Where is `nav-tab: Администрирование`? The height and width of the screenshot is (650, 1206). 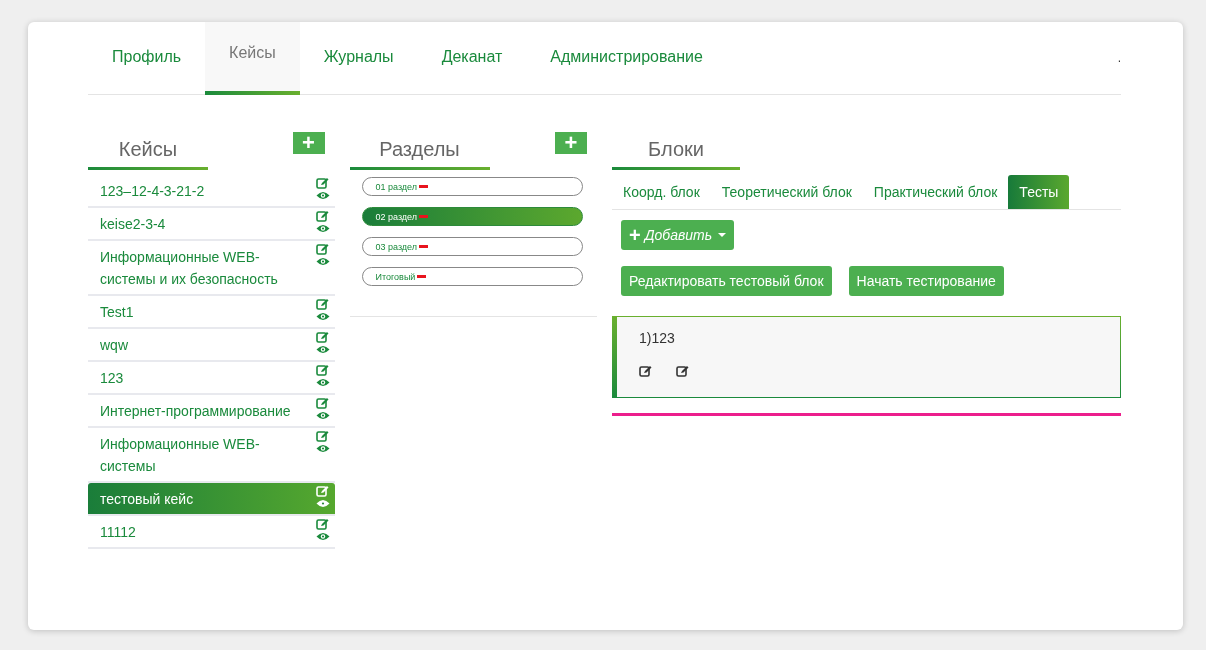
nav-tab: Администрирование is located at coordinates (626, 58).